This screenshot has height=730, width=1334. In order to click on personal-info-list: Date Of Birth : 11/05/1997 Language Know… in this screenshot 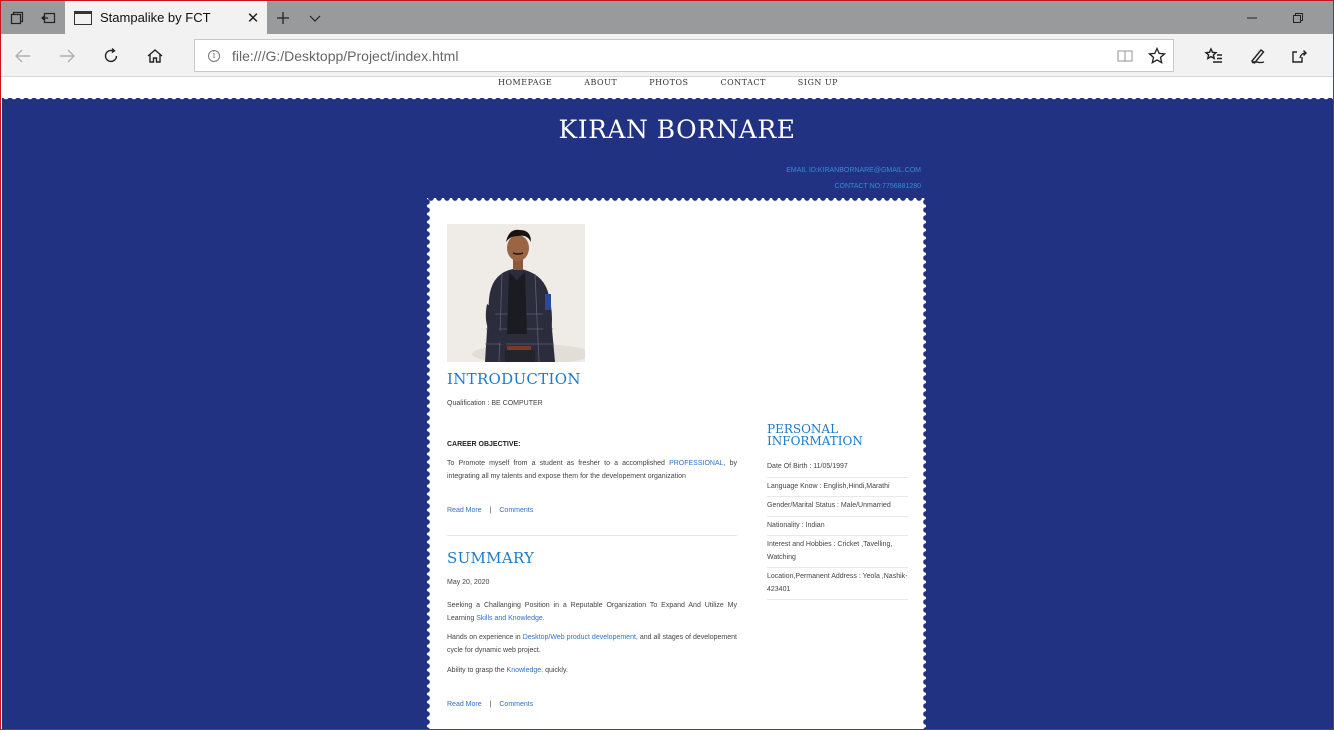, I will do `click(837, 529)`.